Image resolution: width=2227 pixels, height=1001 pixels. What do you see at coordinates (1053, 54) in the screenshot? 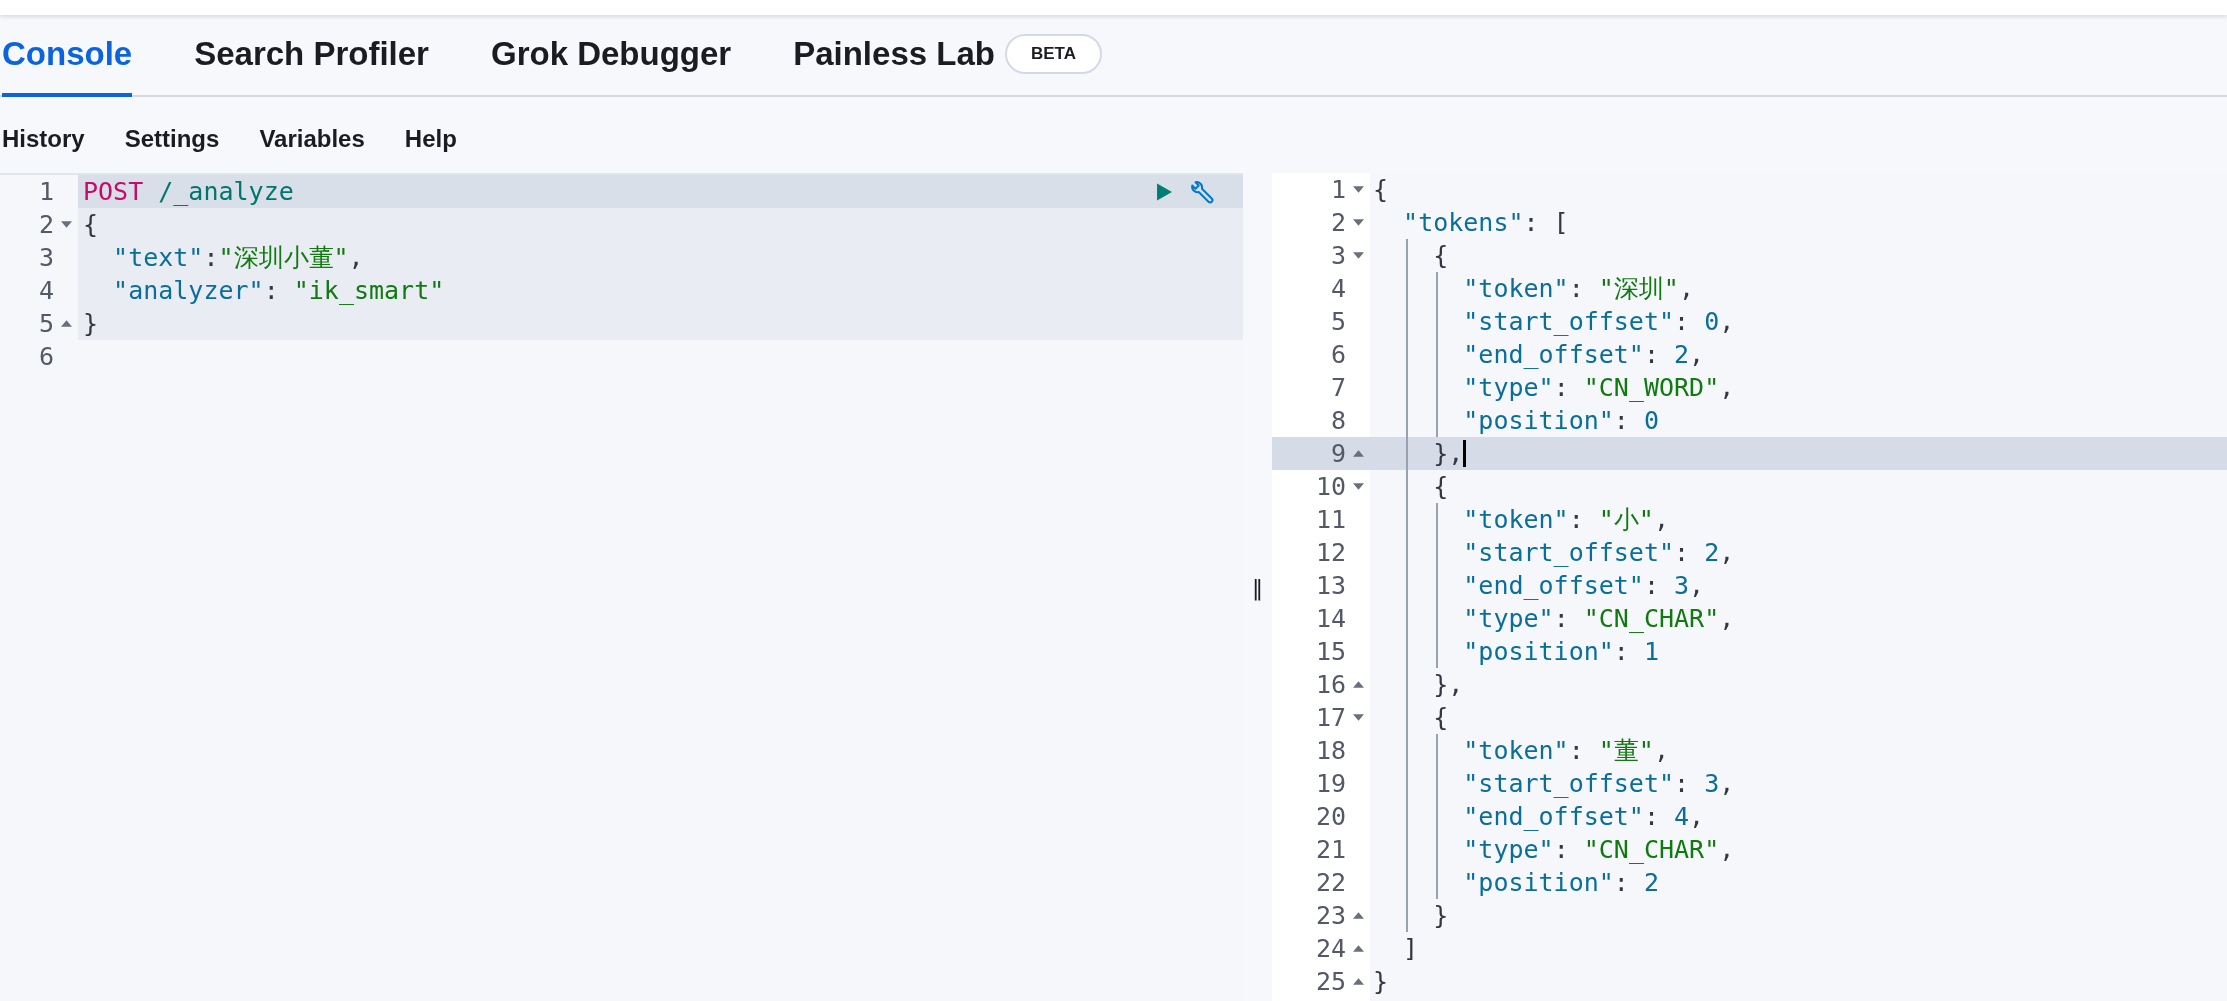
I see `beta-badge: BETA` at bounding box center [1053, 54].